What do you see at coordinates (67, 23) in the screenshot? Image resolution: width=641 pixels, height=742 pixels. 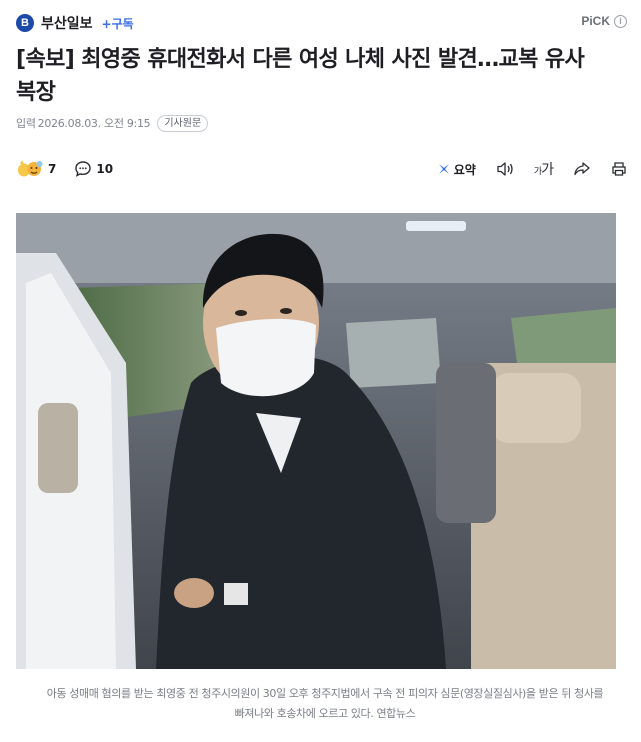 I see `press-name: 부산일보` at bounding box center [67, 23].